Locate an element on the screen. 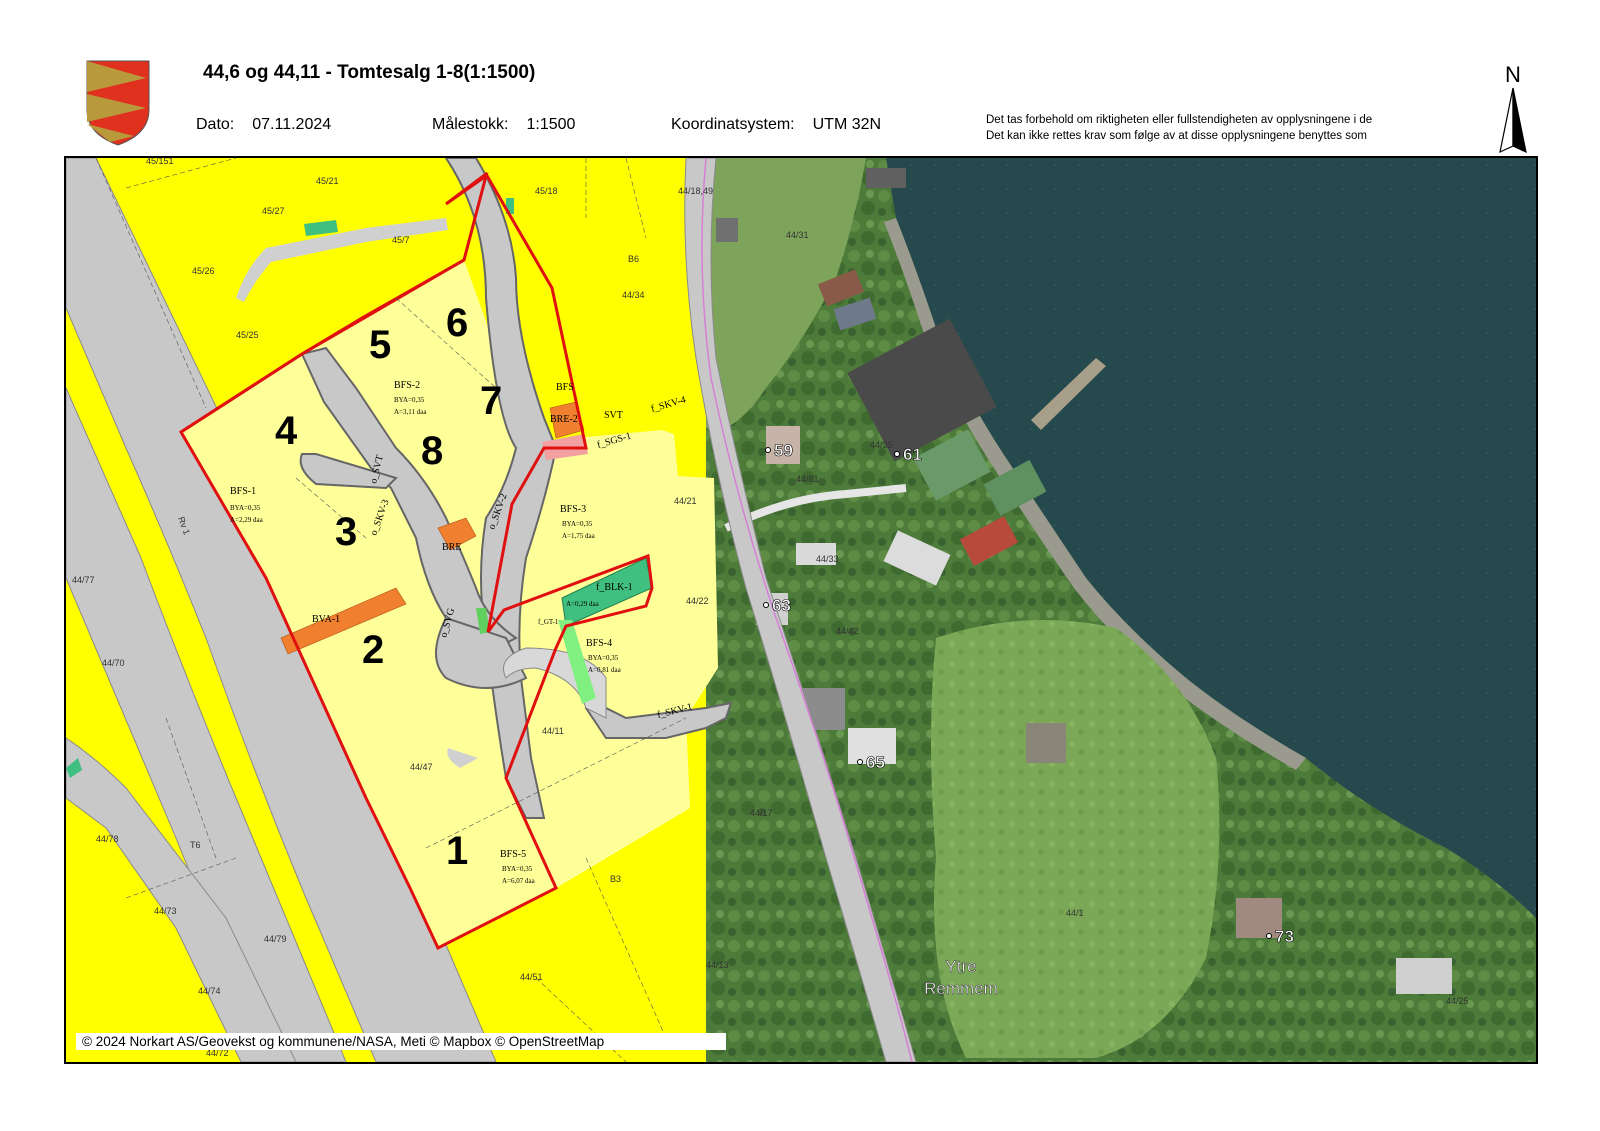 The width and height of the screenshot is (1600, 1131). svg-text: 44/11 is located at coordinates (553, 731).